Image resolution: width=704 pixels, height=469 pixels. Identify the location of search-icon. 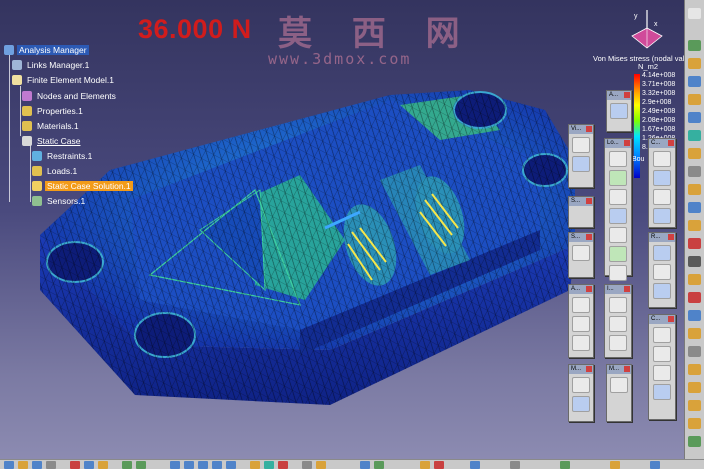
(619, 111).